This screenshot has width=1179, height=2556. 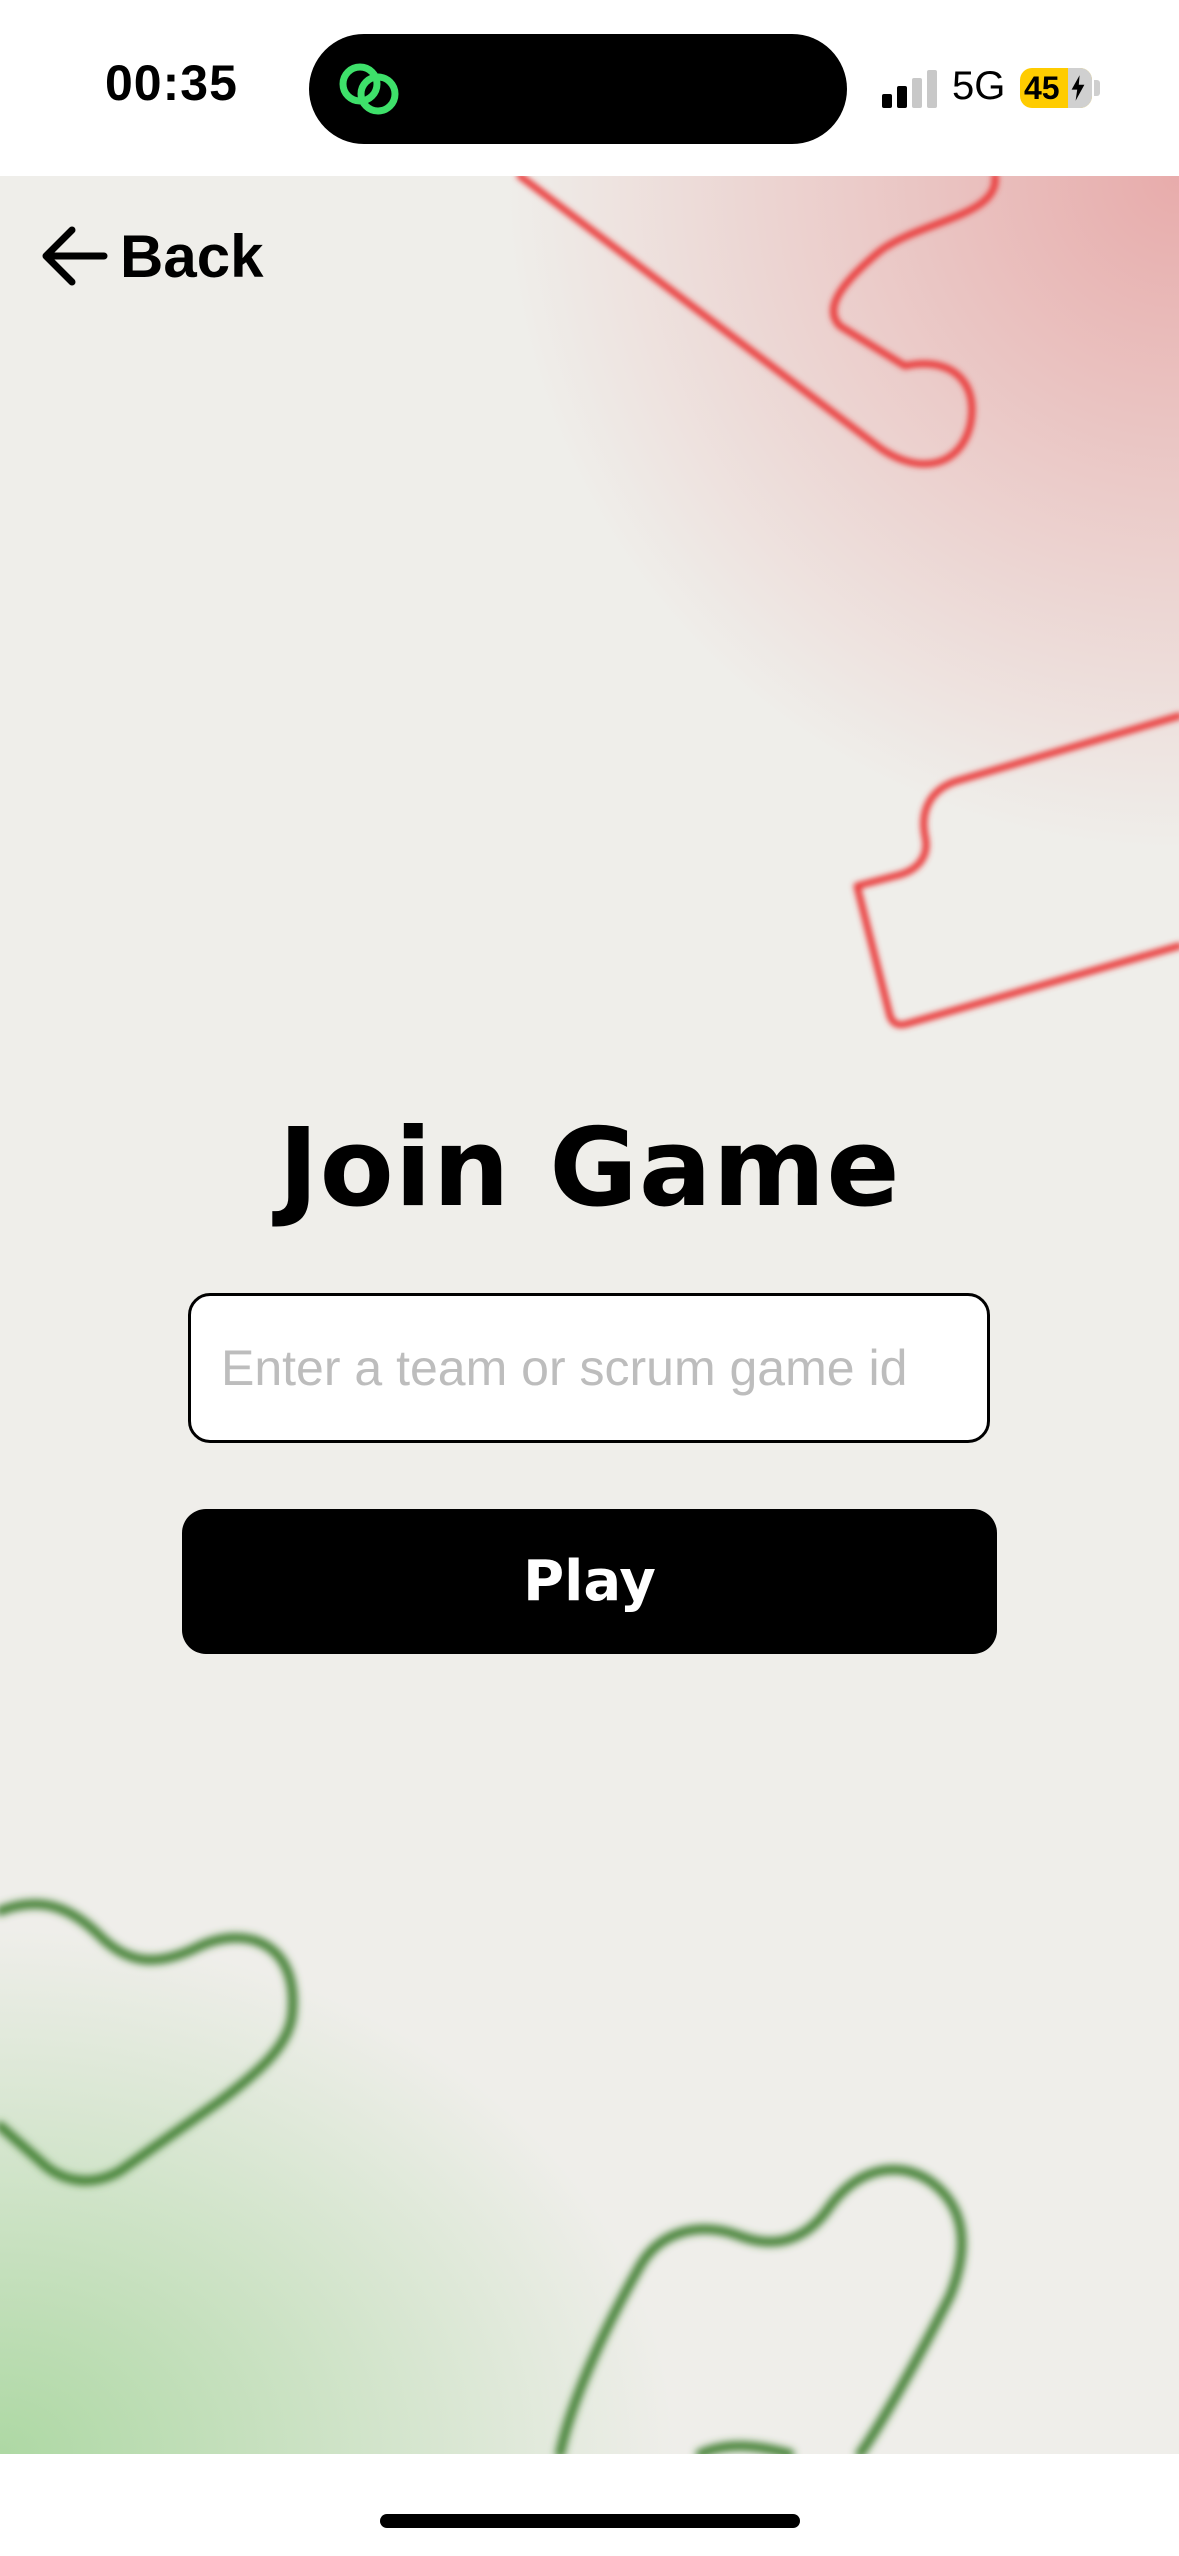 I want to click on back-button: Back, so click(x=150, y=256).